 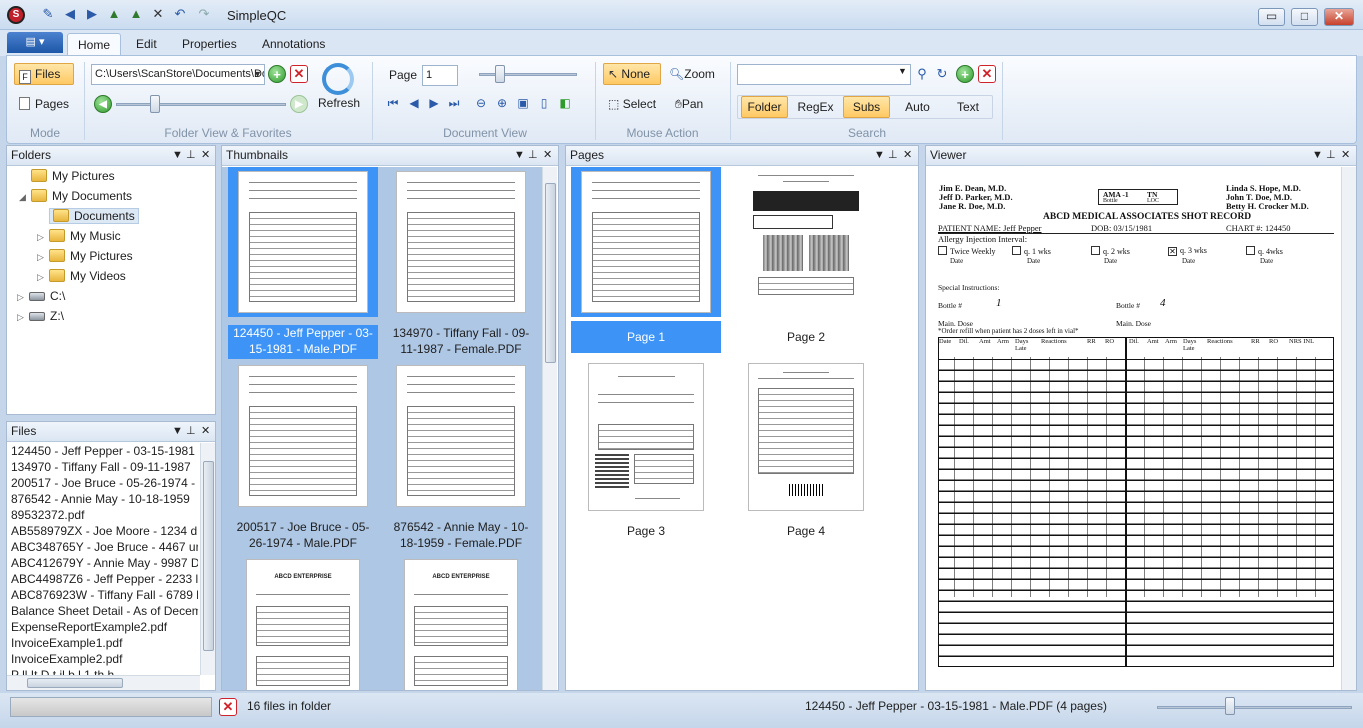 What do you see at coordinates (104, 547) in the screenshot?
I see `file-item: ABC348765Y - Joe Bruce - 4467 un` at bounding box center [104, 547].